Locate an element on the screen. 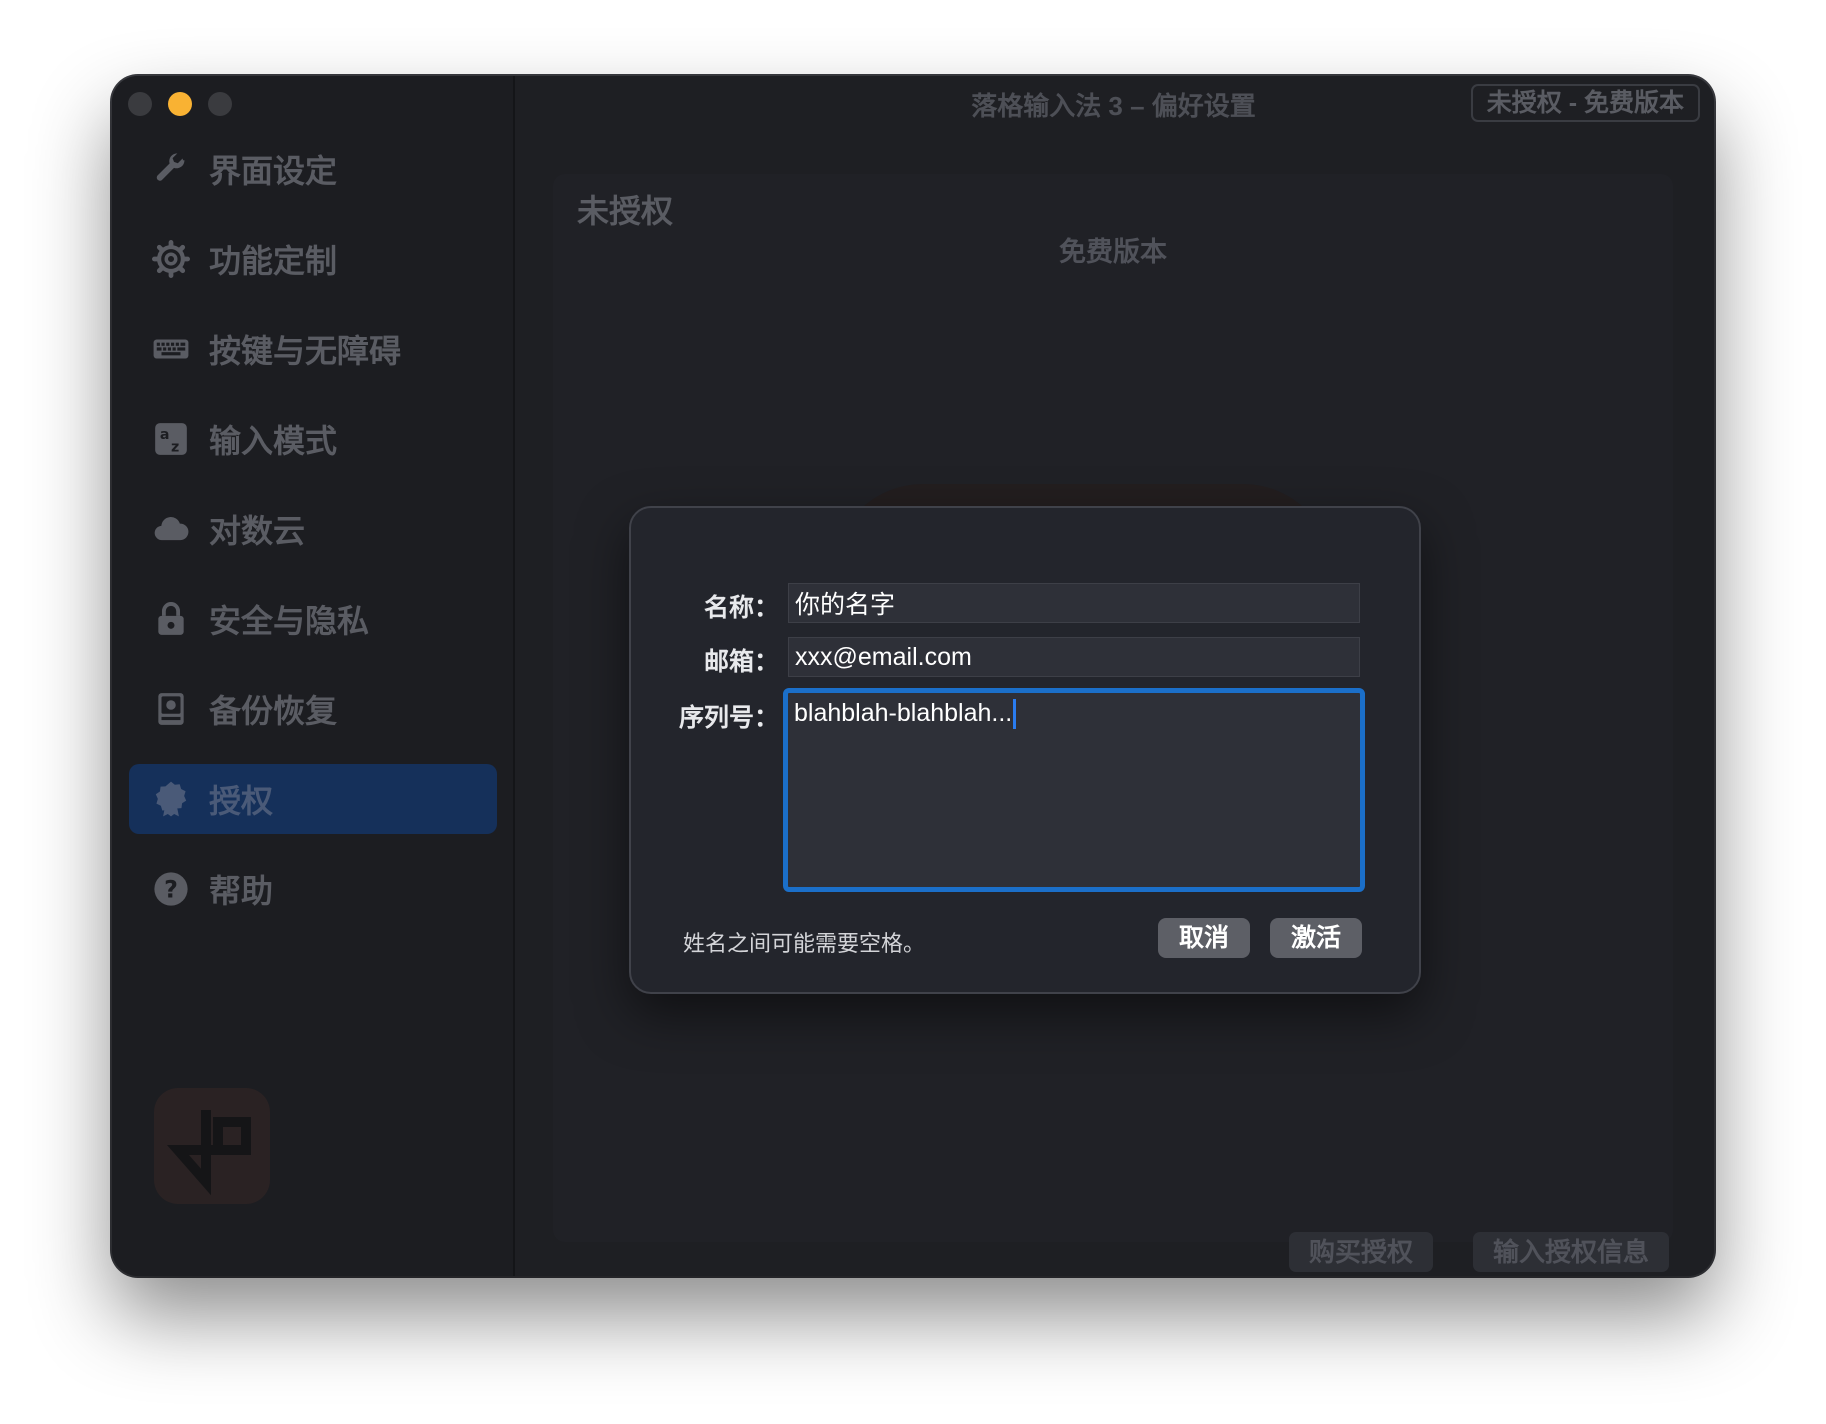 This screenshot has height=1424, width=1826. zoom-window-button is located at coordinates (220, 104).